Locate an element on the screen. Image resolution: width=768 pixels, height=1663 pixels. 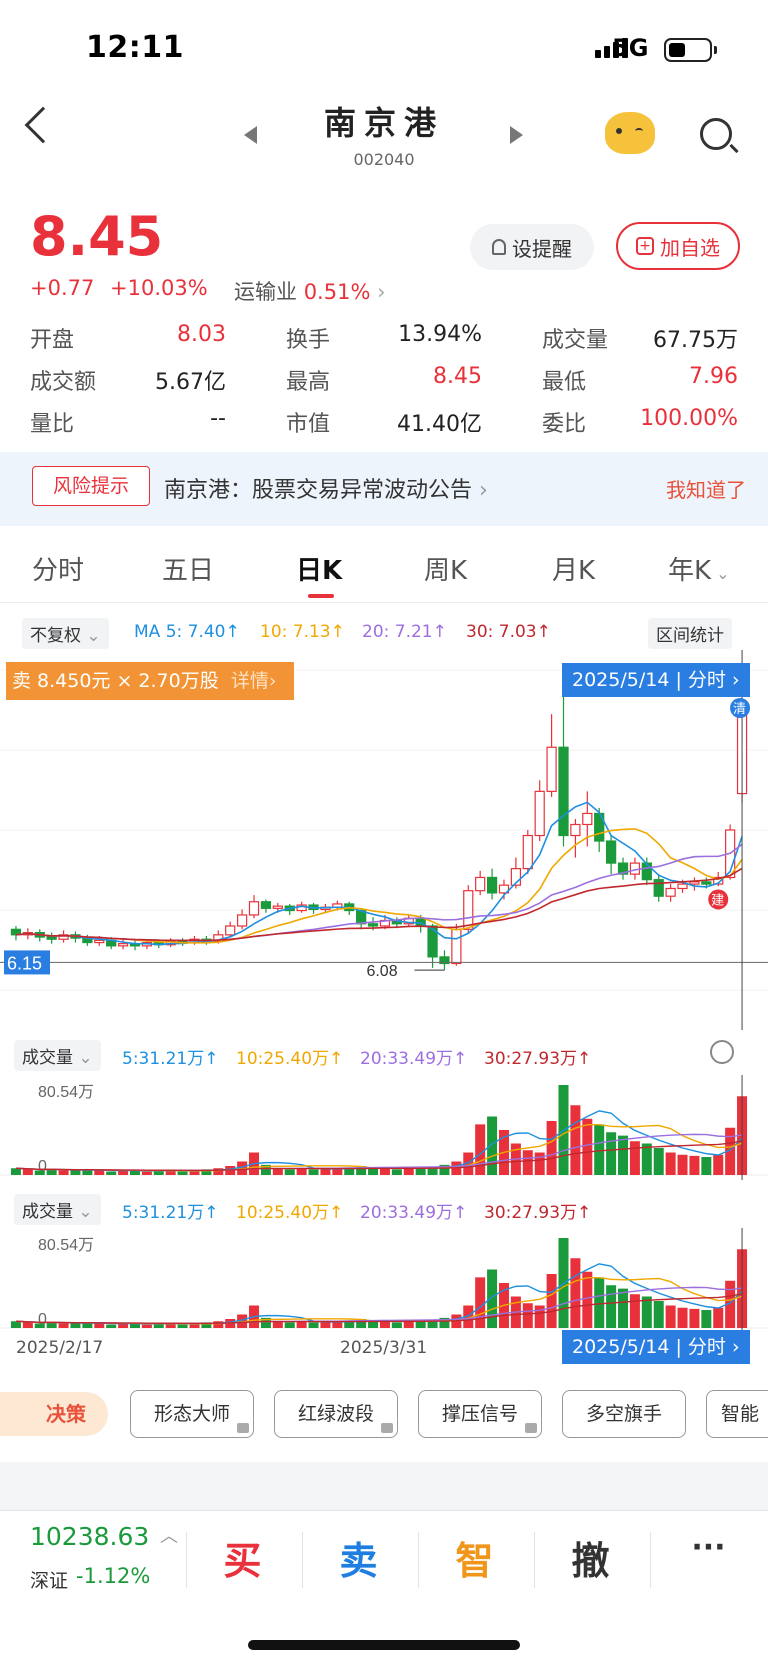
vol2-ma5-value: 5:31.21万 is located at coordinates (163, 1213).